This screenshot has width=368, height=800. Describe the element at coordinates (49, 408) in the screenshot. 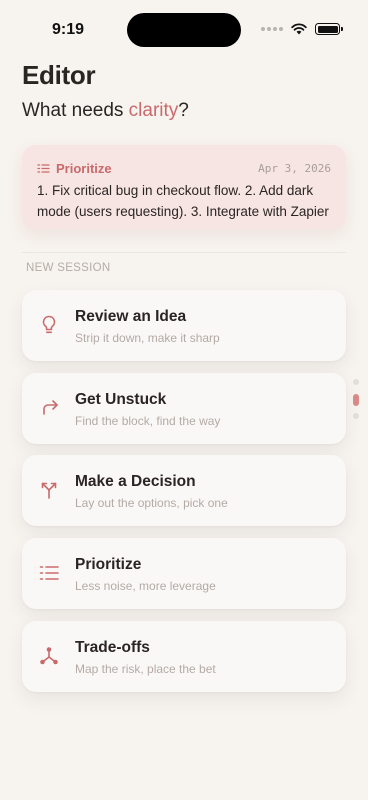

I see `redirect-arrow-icon` at that location.